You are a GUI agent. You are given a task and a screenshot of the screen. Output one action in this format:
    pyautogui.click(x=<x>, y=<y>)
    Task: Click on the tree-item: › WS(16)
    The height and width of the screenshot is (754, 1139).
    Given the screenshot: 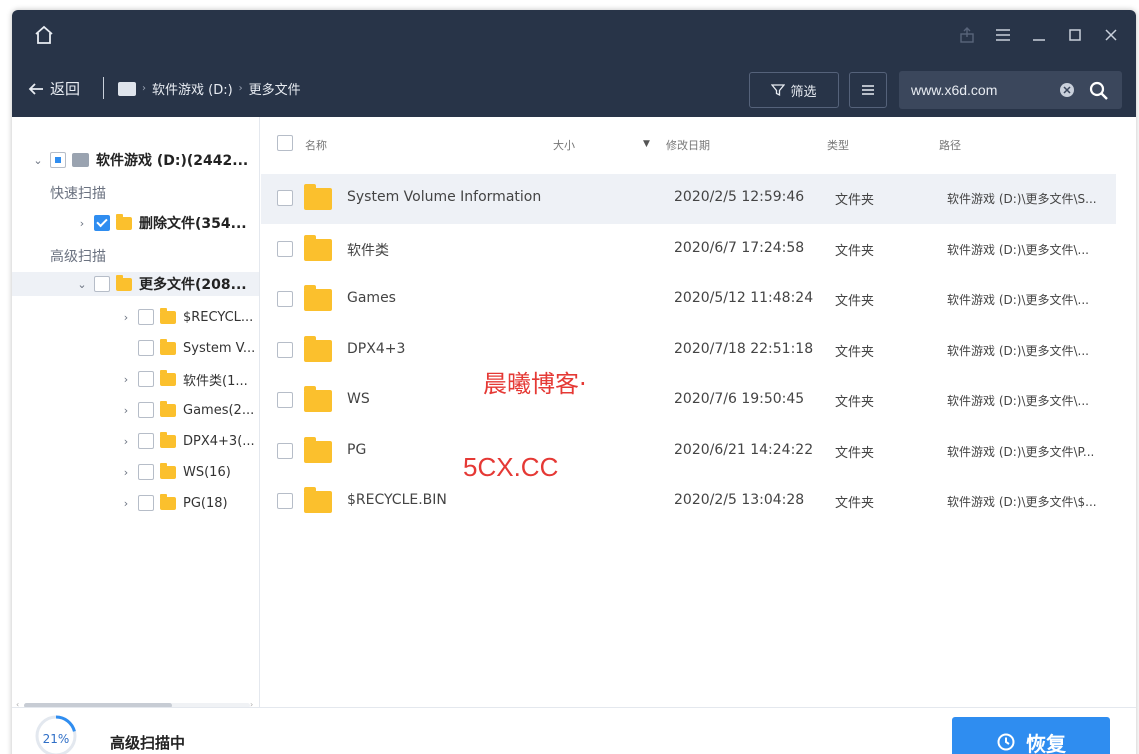 What is the action you would take?
    pyautogui.click(x=175, y=472)
    